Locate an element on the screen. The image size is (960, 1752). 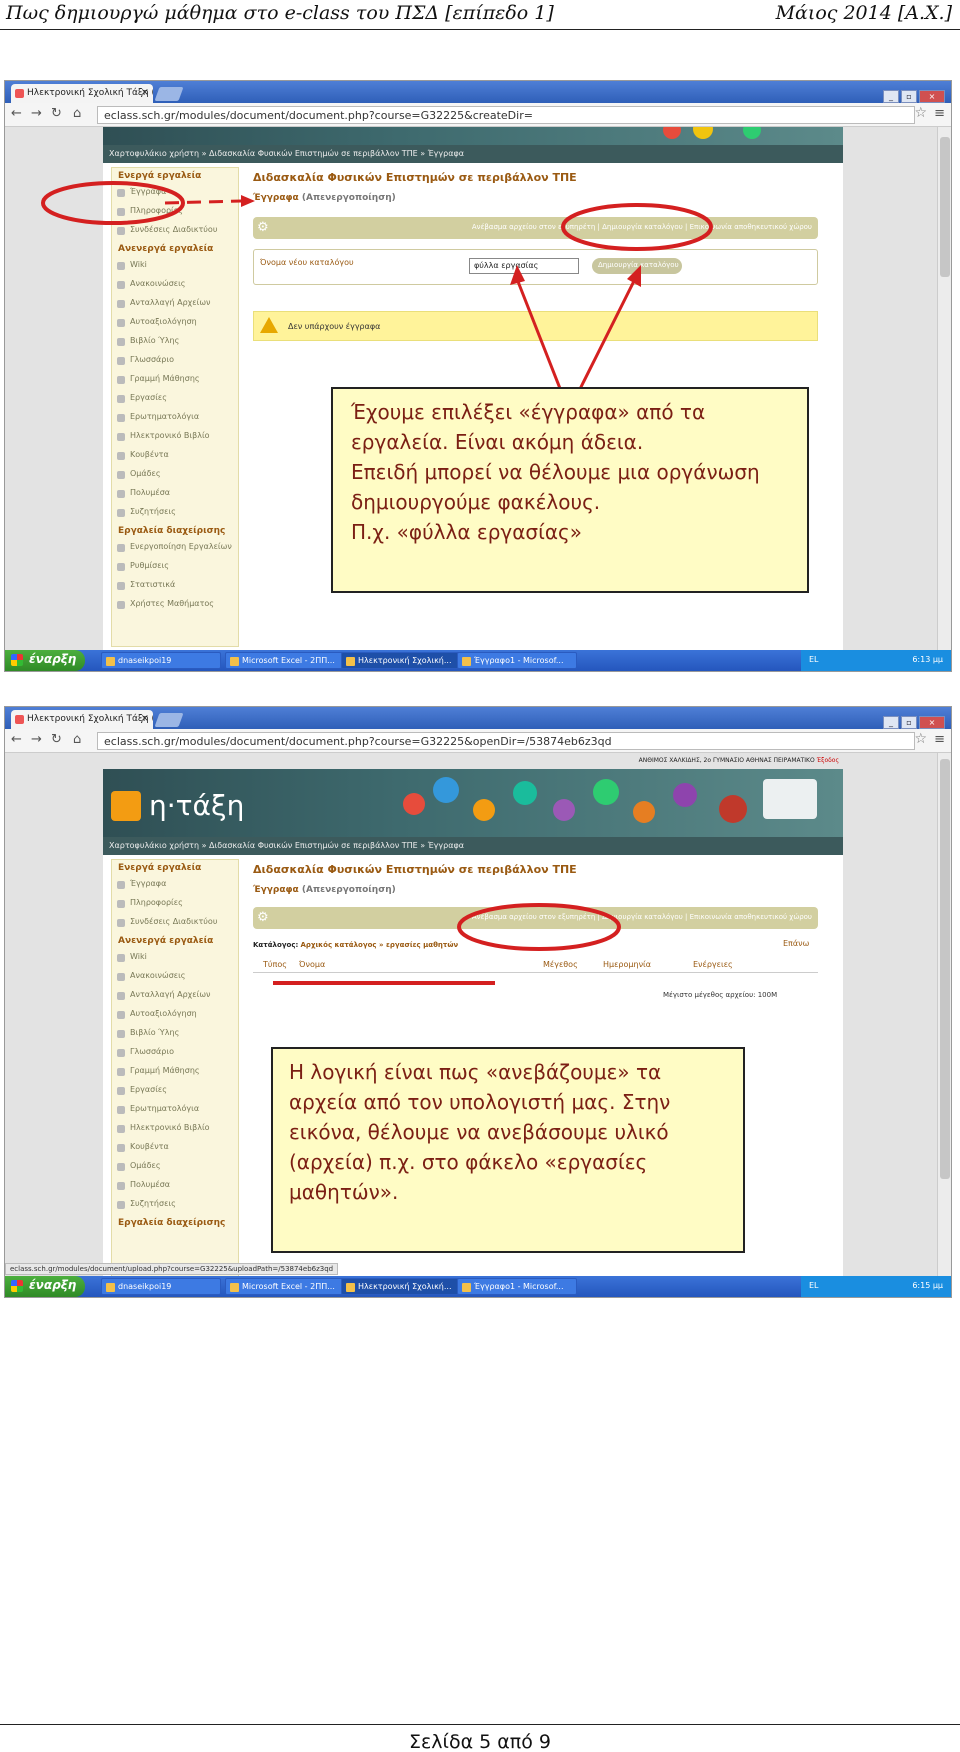
col-date: Ημερομηνία is located at coordinates (627, 964).